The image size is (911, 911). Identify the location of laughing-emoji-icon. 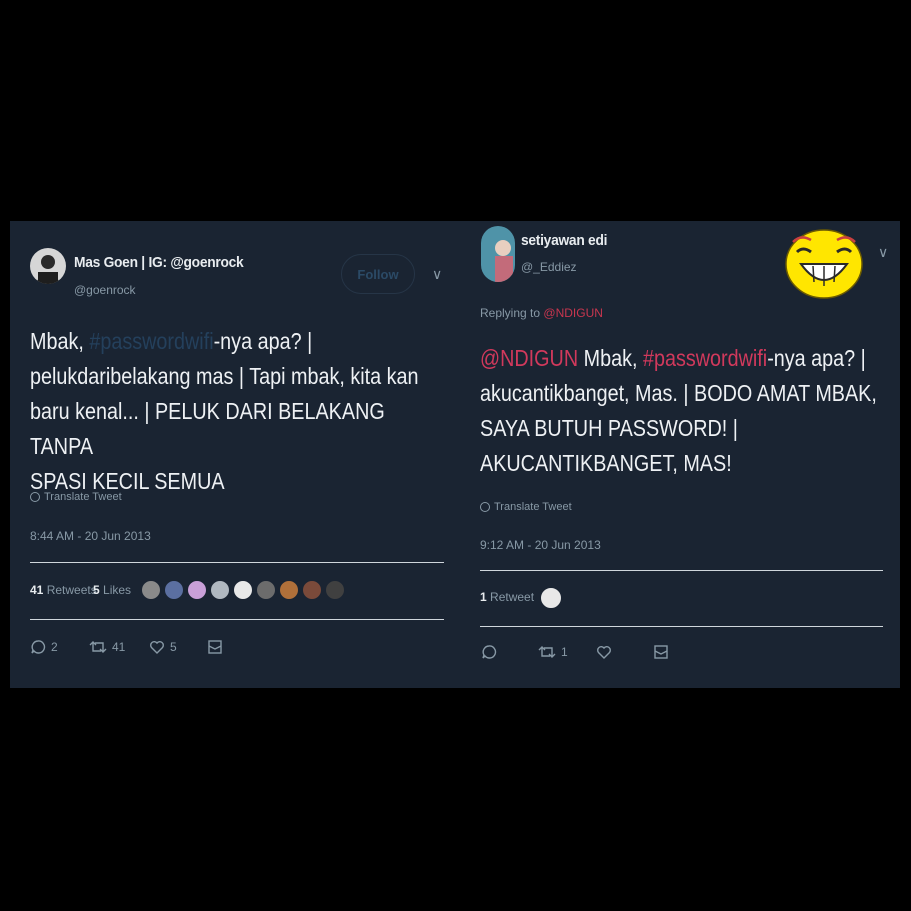
(824, 264).